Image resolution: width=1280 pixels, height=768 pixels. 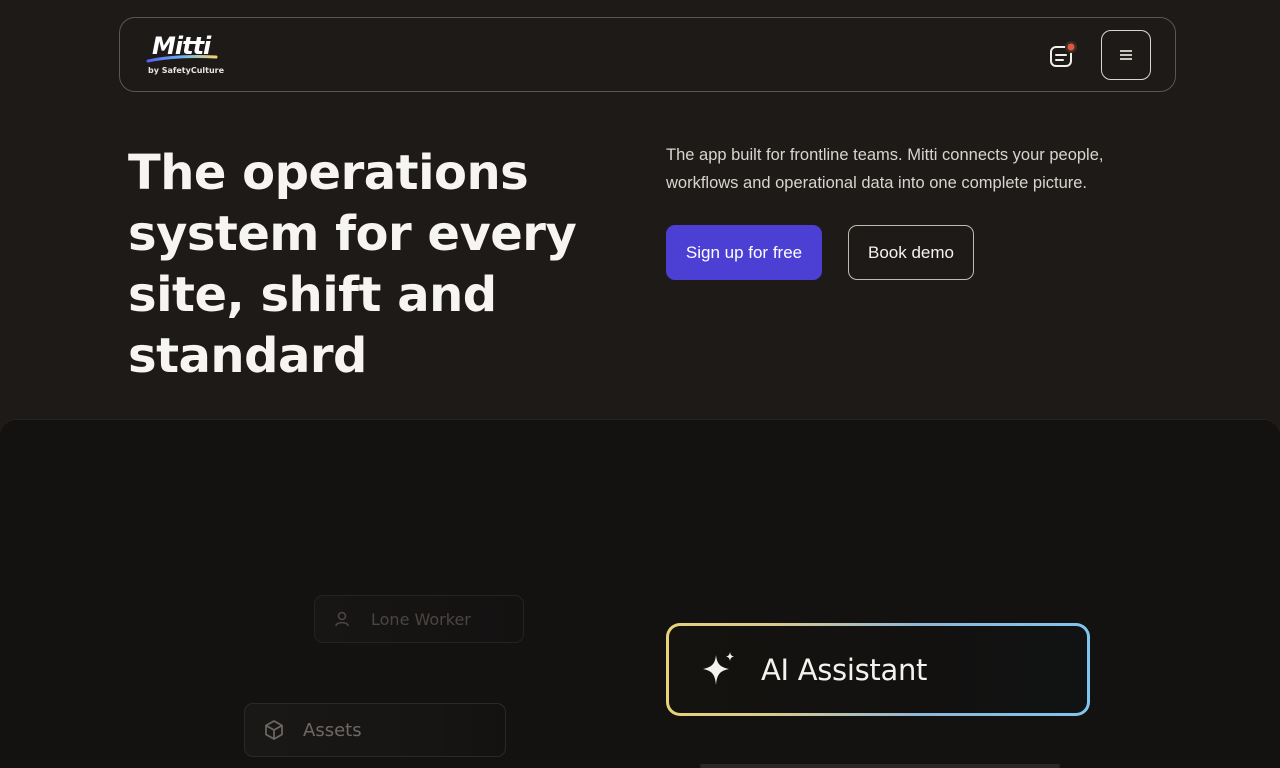 I want to click on cube-icon, so click(x=274, y=730).